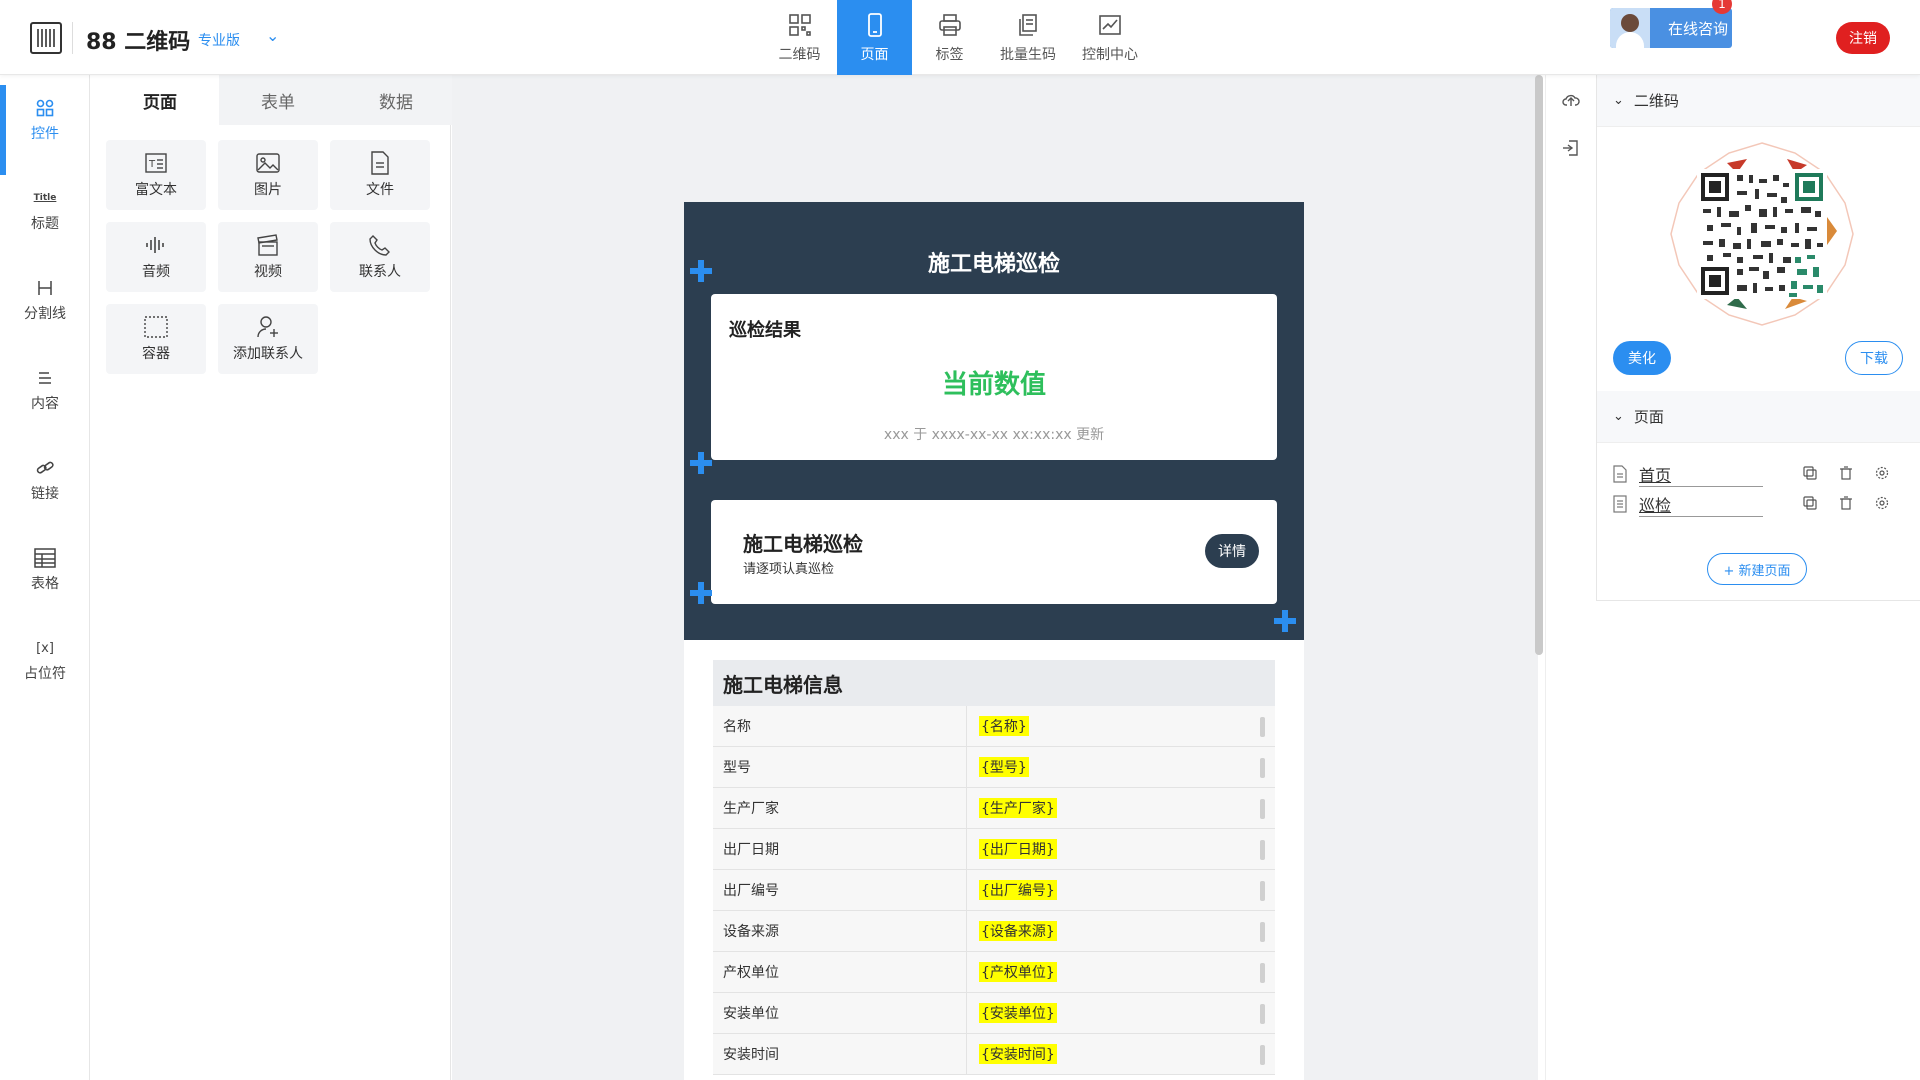 This screenshot has width=1920, height=1080. I want to click on brand-name: 88 二维码, so click(138, 40).